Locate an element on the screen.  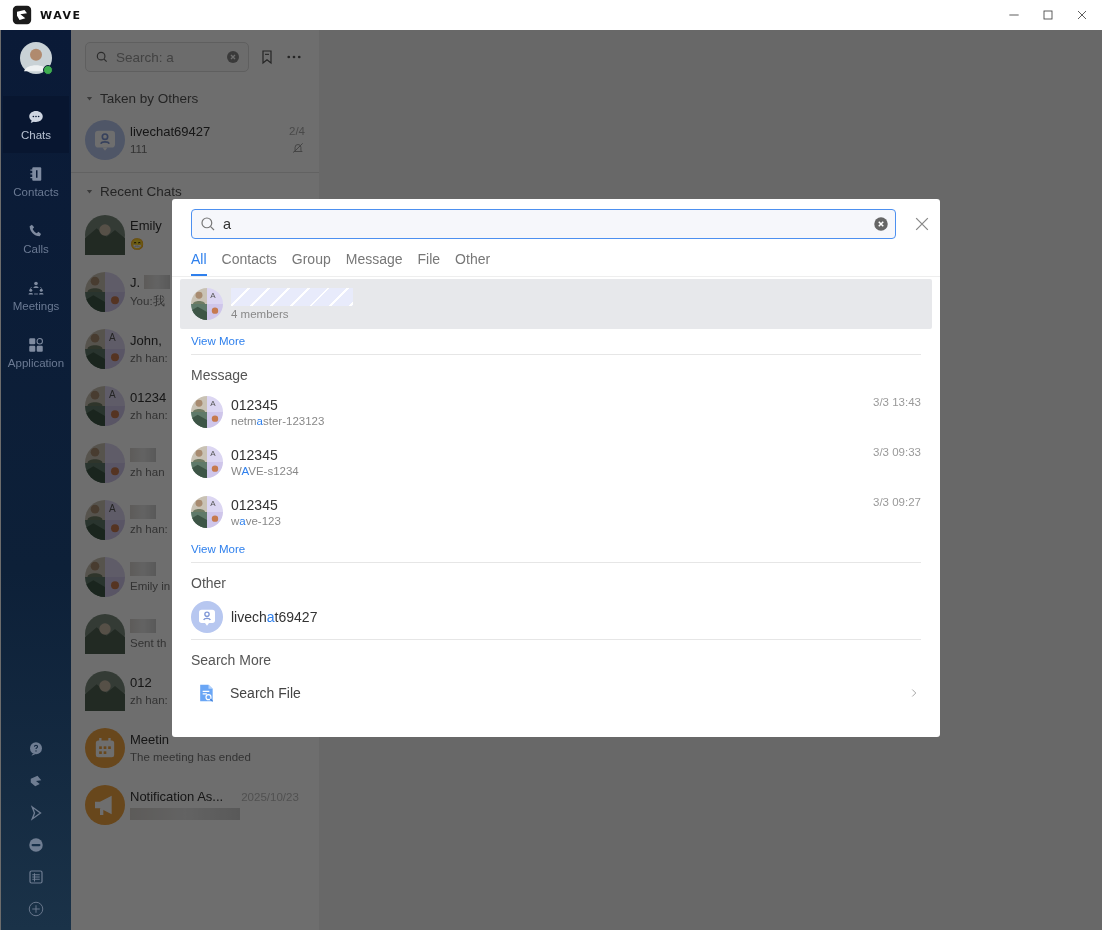
nav-tab: Contacts is located at coordinates (36, 181).